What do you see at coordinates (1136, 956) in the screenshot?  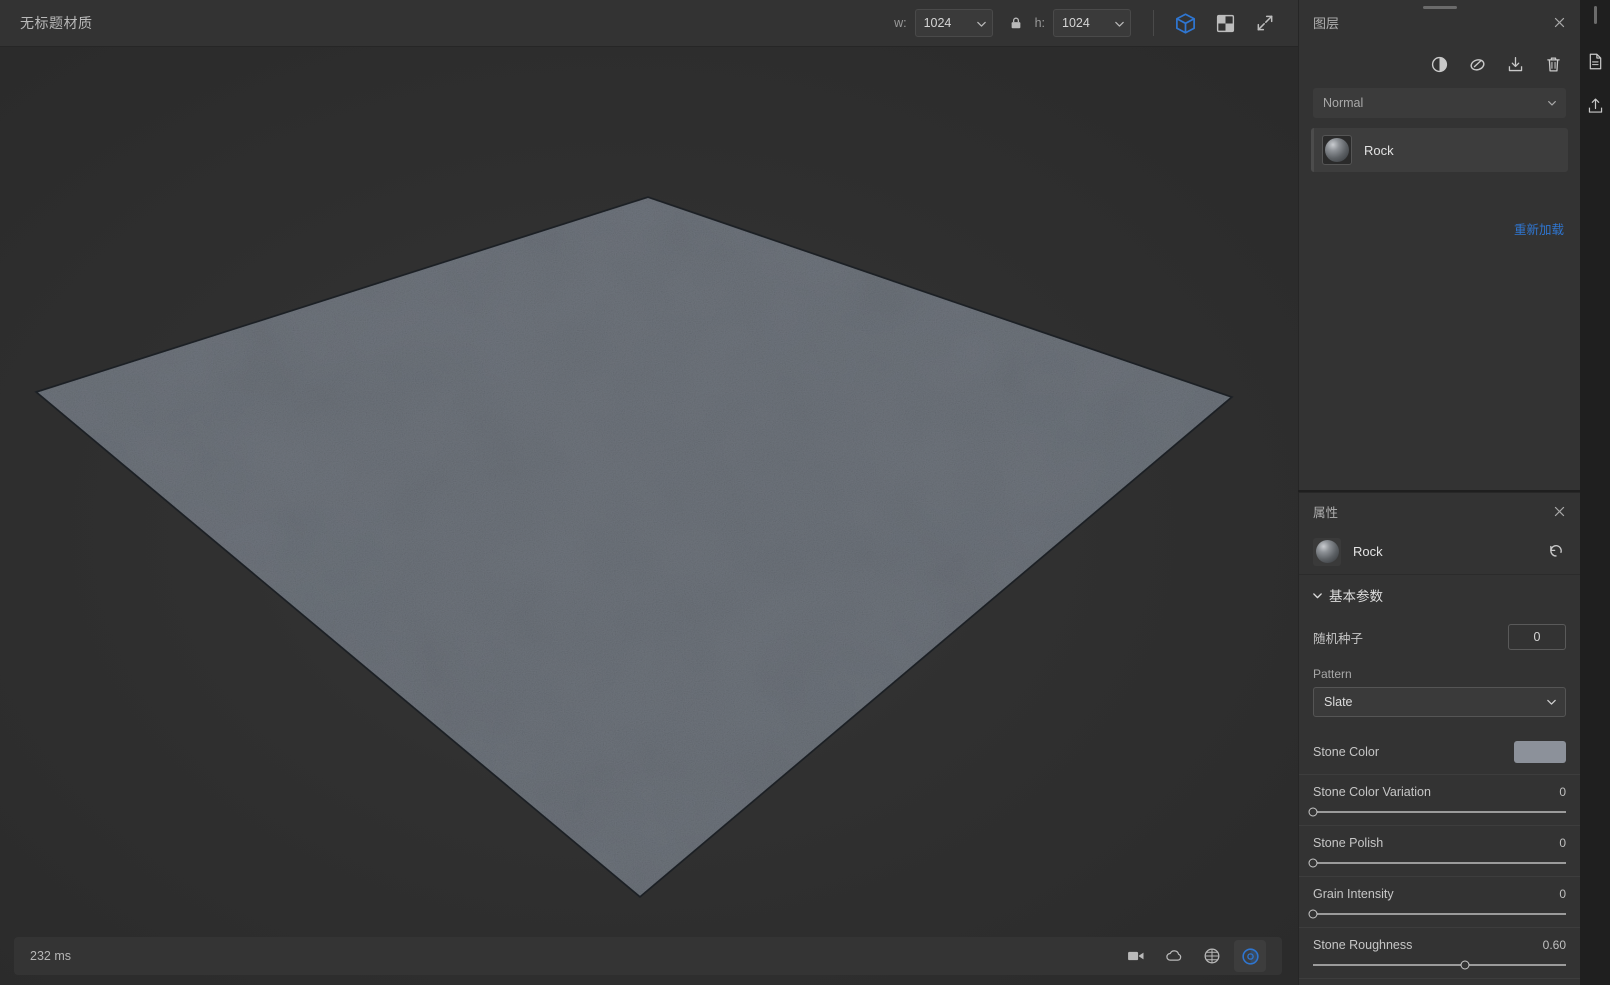 I see `camera-button` at bounding box center [1136, 956].